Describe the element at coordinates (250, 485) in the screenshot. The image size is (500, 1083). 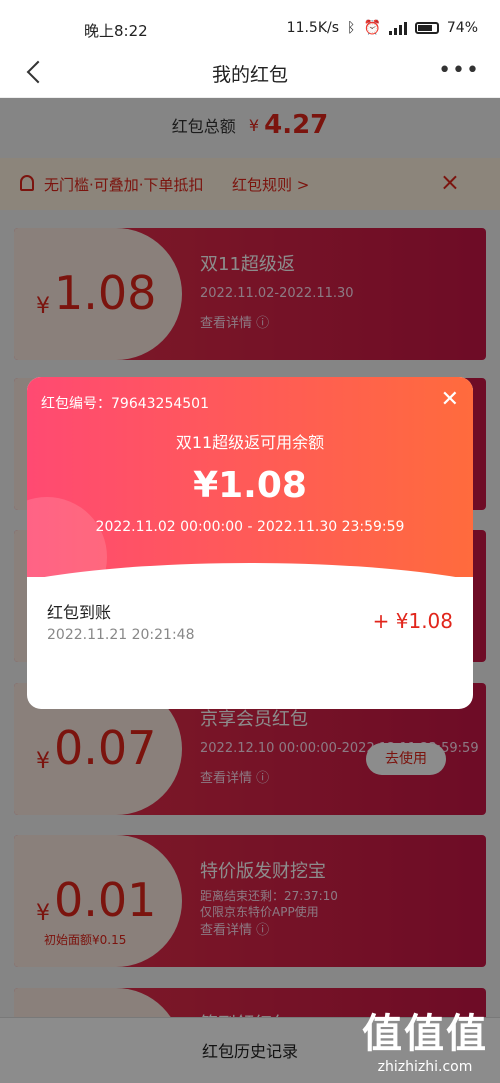
I see `modal-amount: ¥1.08` at that location.